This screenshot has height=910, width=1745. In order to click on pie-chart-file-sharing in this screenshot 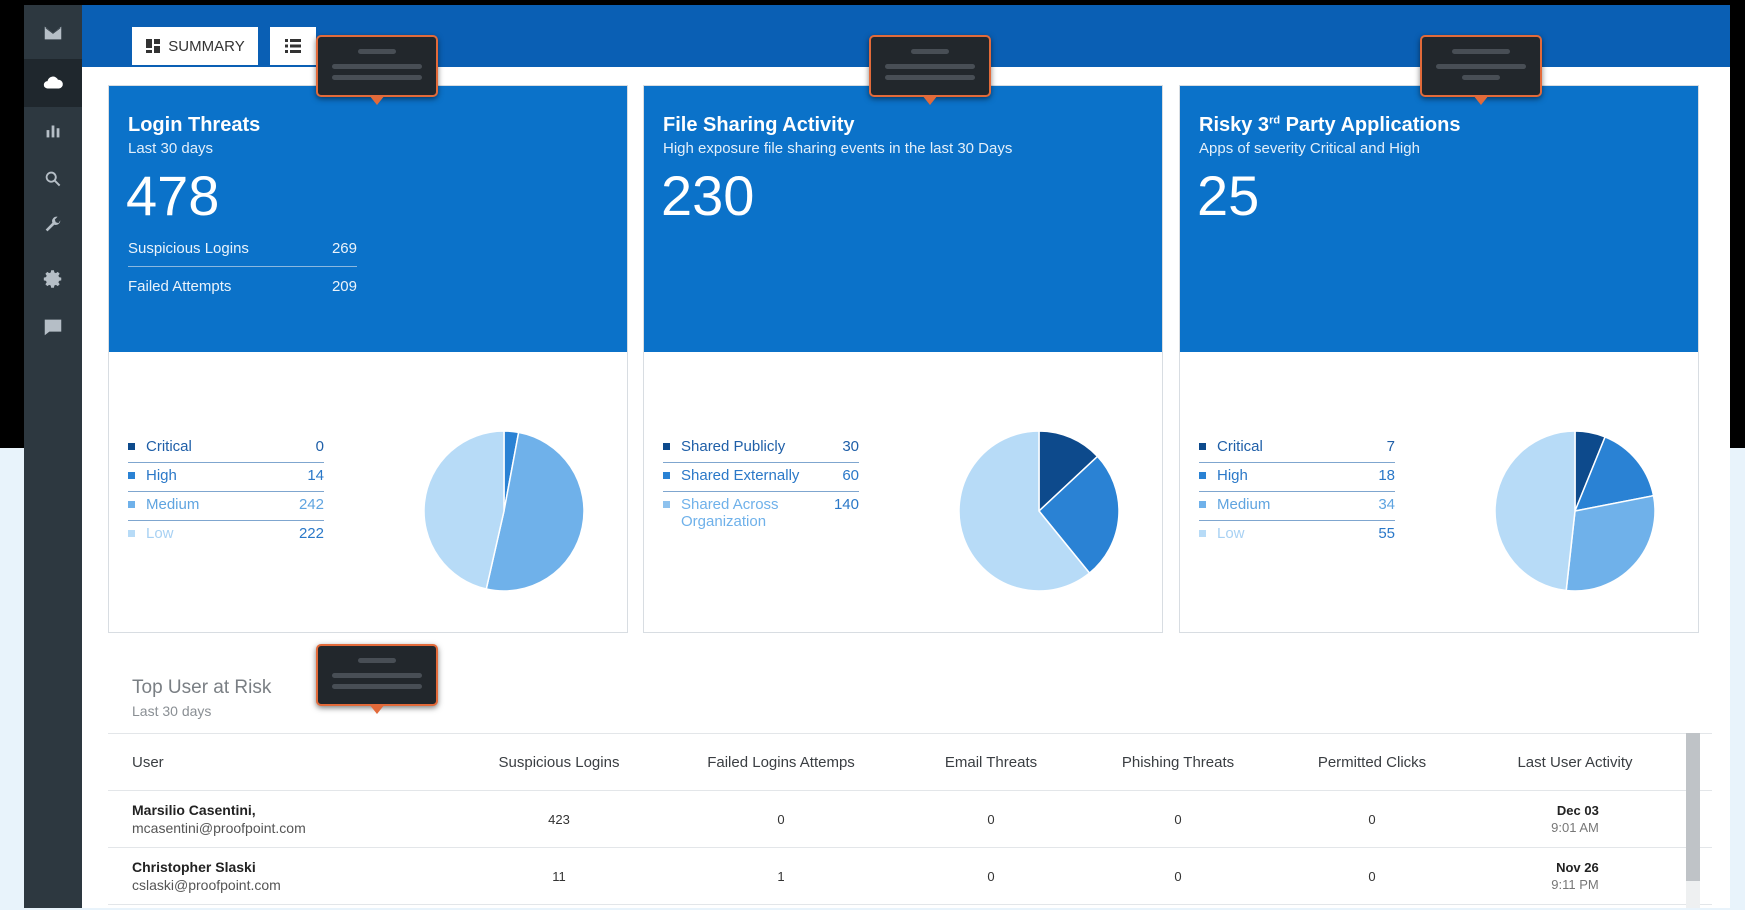, I will do `click(1039, 511)`.